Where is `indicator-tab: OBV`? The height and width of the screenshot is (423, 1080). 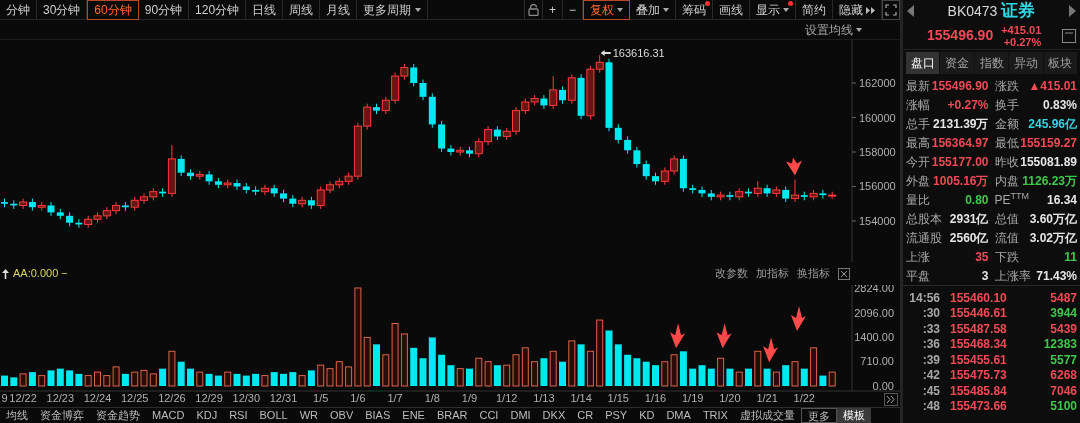
indicator-tab: OBV is located at coordinates (342, 415).